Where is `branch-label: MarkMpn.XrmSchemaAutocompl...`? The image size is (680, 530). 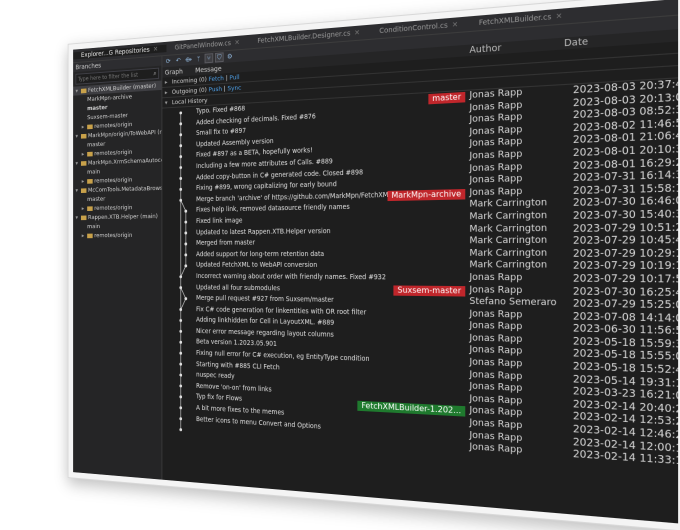 branch-label: MarkMpn.XrmSchemaAutocompl... is located at coordinates (124, 161).